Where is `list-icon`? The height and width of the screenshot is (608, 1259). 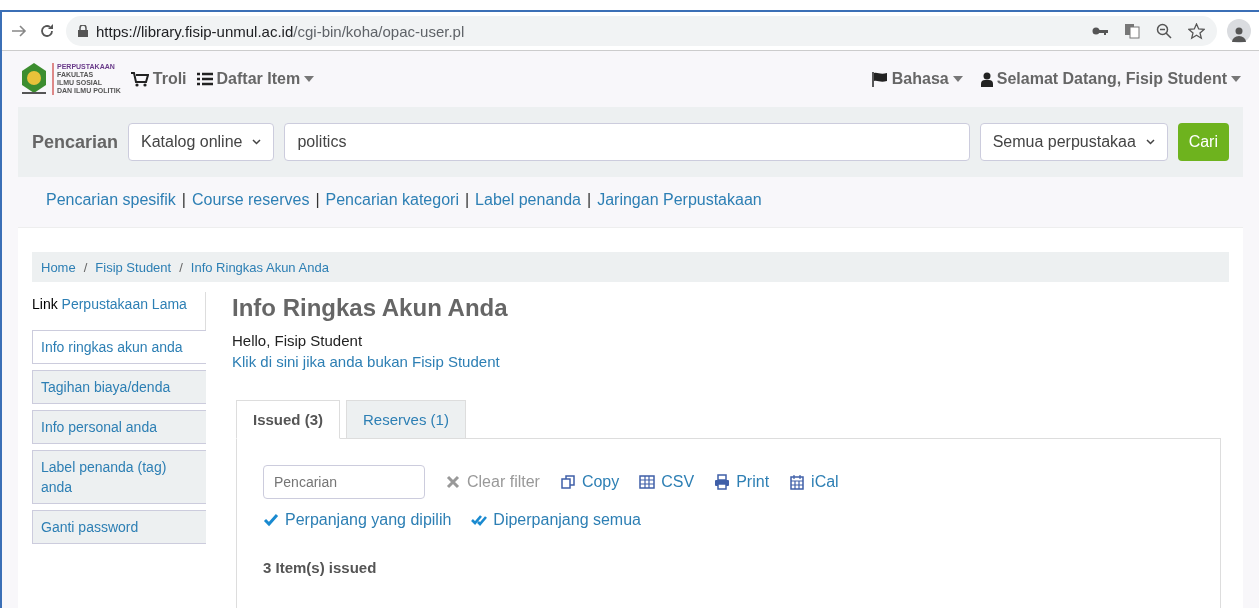 list-icon is located at coordinates (204, 79).